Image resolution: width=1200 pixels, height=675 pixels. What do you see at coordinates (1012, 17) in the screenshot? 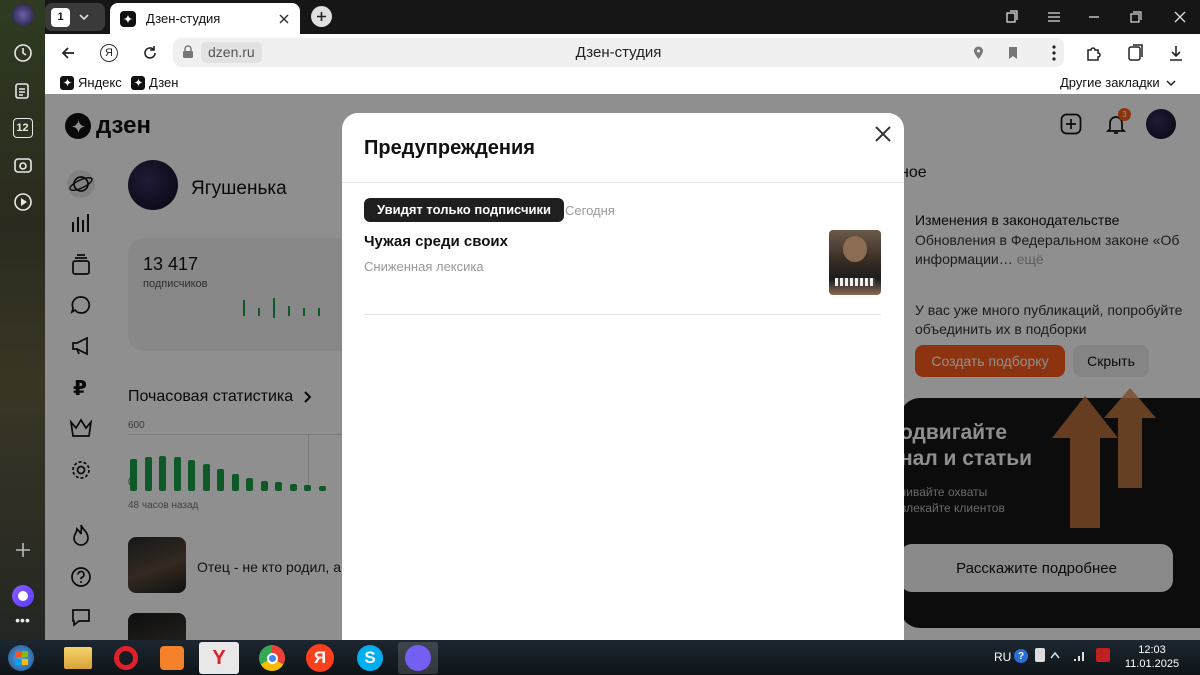
I see `tab-manager-icon` at bounding box center [1012, 17].